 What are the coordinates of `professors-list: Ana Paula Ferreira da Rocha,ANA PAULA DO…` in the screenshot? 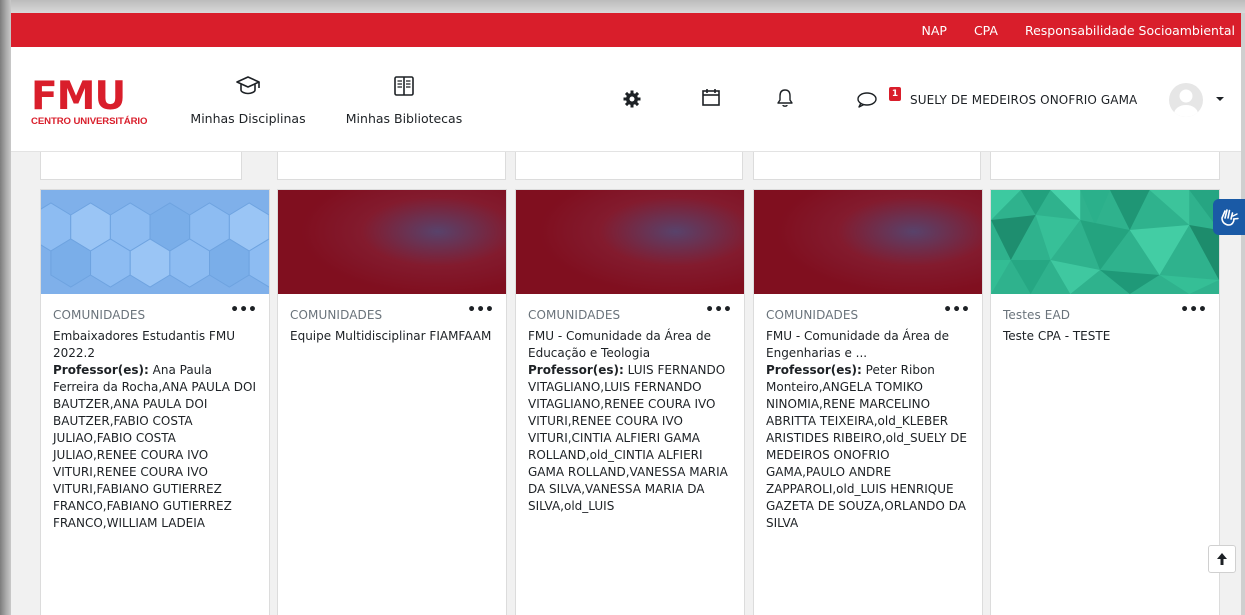 It's located at (155, 446).